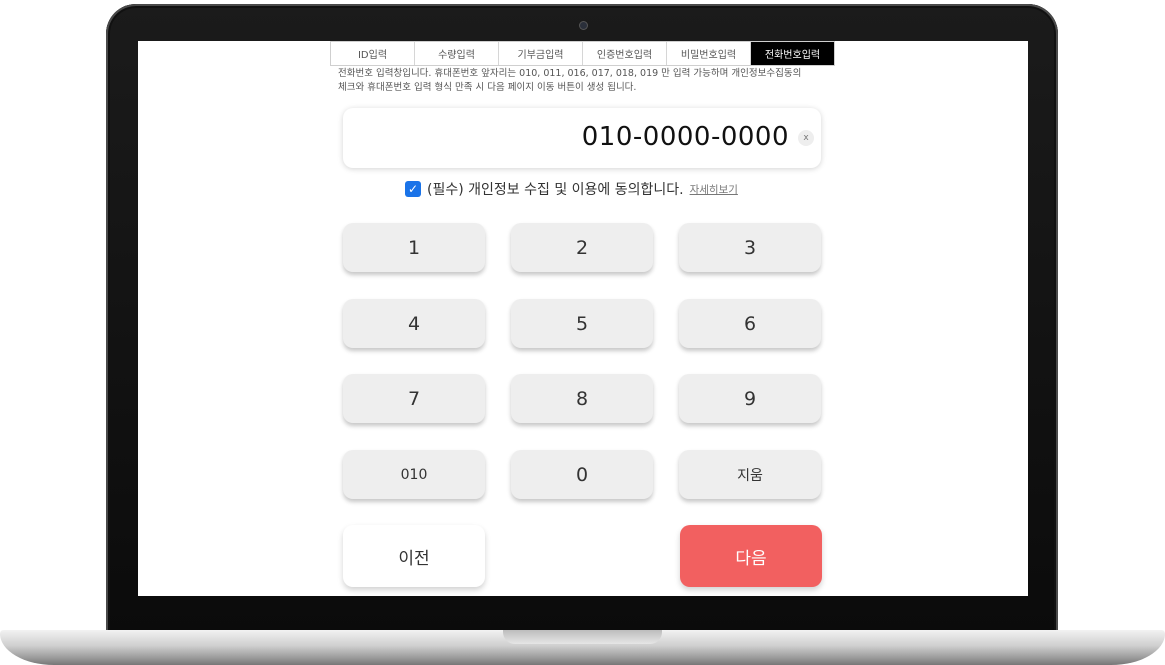  I want to click on key-0: 0, so click(582, 474).